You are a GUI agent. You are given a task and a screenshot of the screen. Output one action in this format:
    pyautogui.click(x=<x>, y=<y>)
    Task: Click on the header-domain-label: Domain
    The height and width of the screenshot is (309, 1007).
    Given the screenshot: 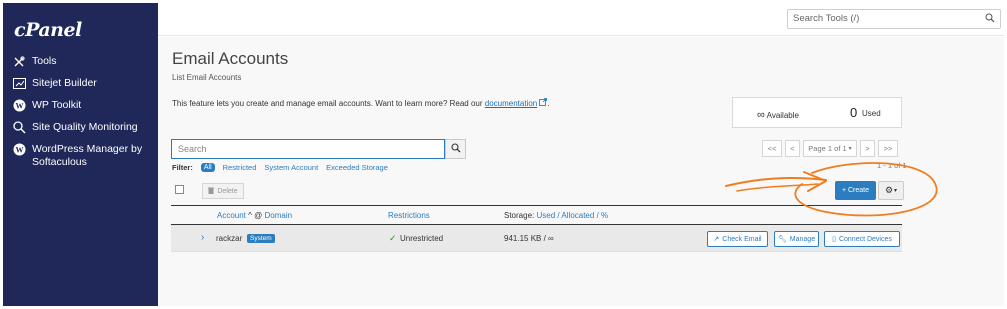 What is the action you would take?
    pyautogui.click(x=278, y=215)
    